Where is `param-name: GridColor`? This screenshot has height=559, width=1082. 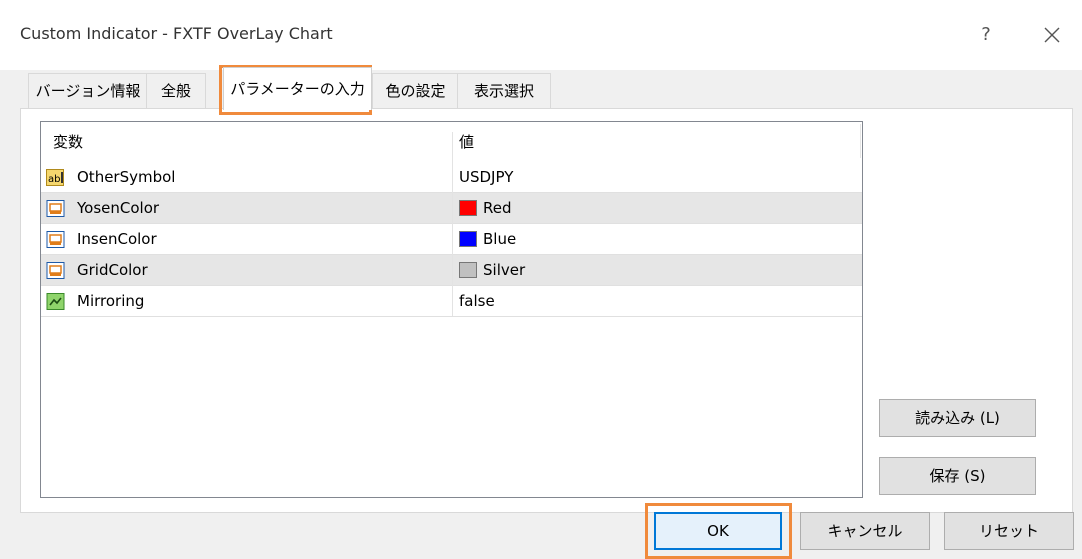 param-name: GridColor is located at coordinates (112, 270).